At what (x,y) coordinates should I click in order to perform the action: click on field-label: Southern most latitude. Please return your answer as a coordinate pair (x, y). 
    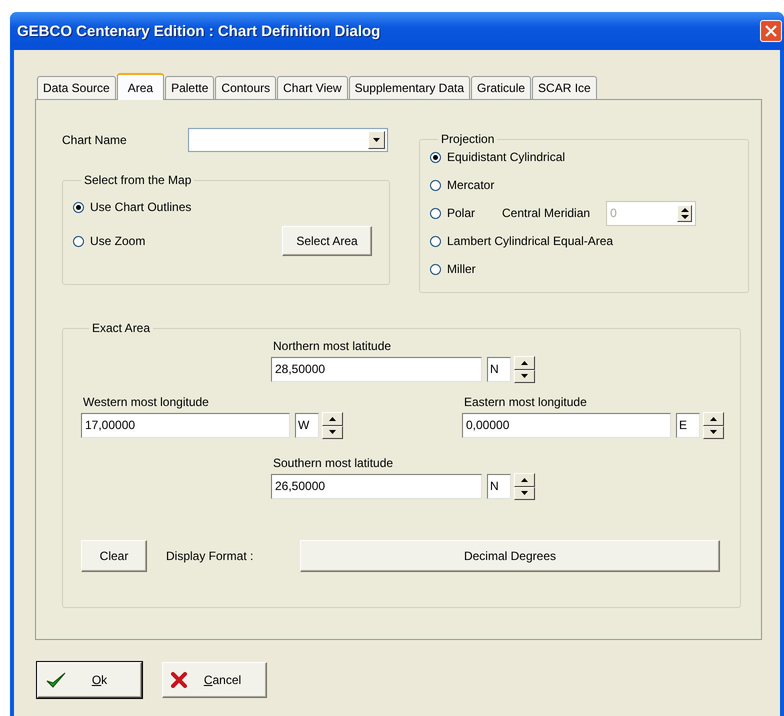
    Looking at the image, I should click on (333, 463).